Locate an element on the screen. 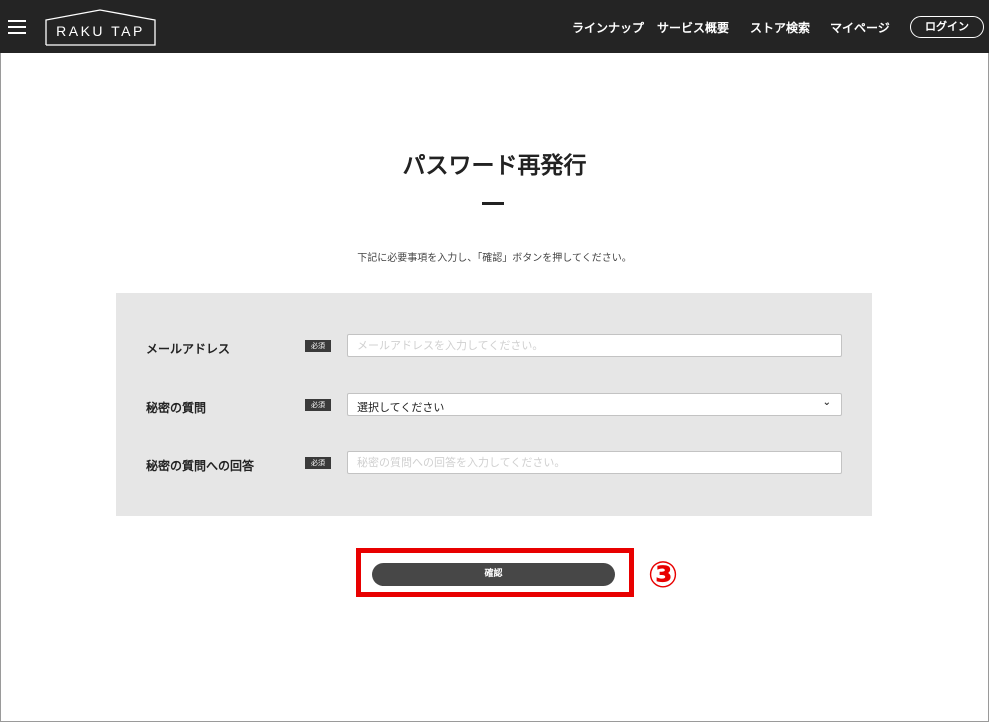 This screenshot has width=989, height=722. page-title: パスワード再発行 is located at coordinates (494, 166).